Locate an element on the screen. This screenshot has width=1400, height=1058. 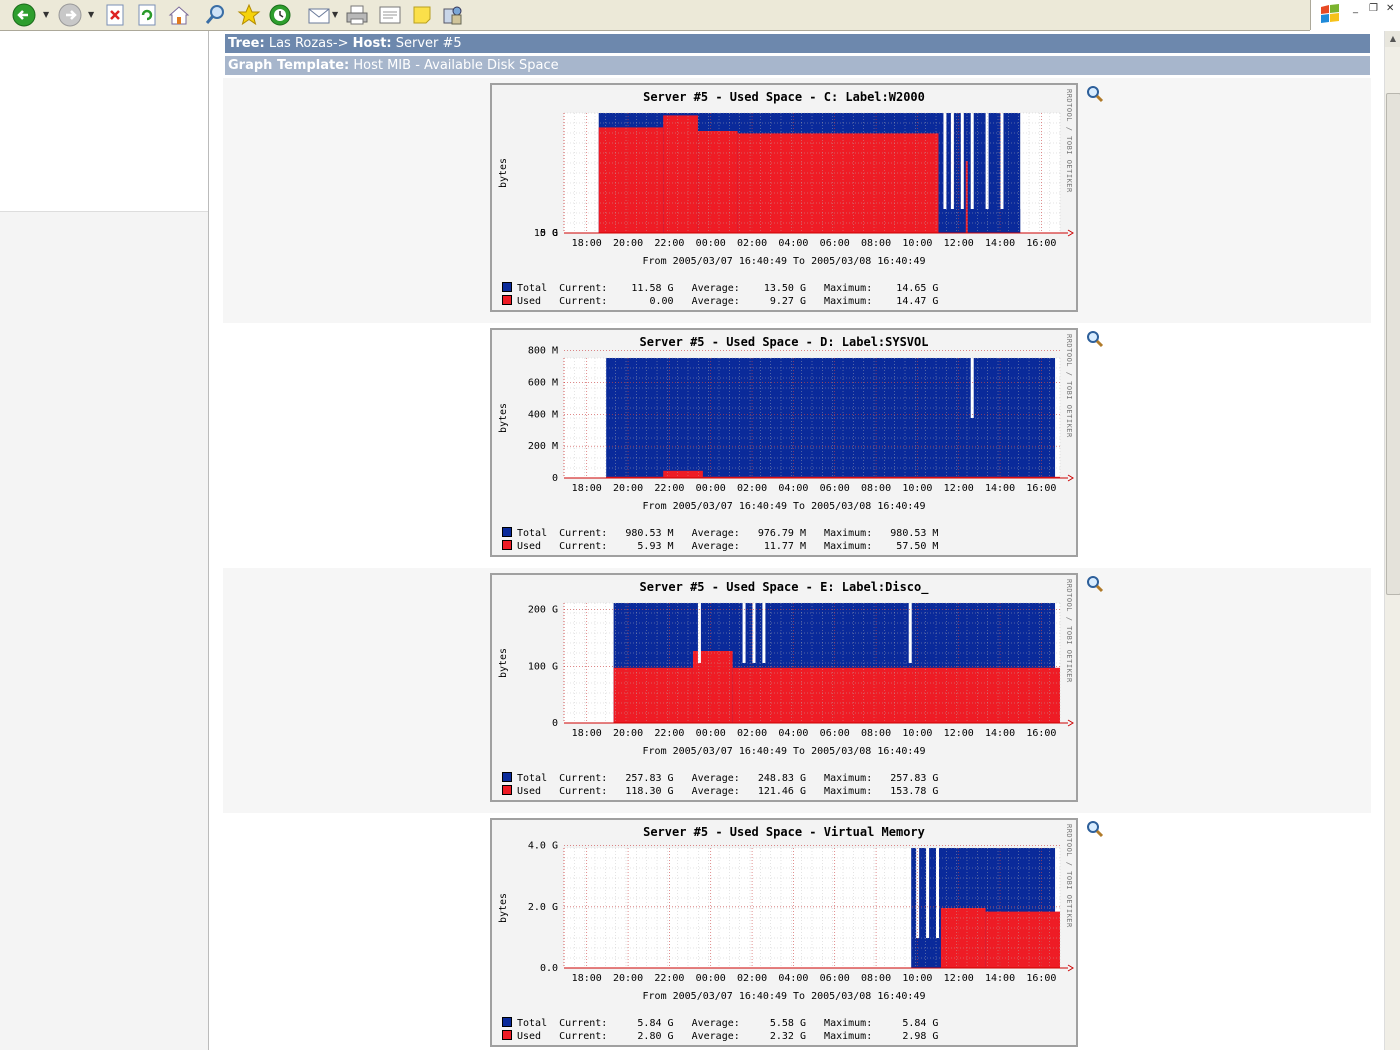
search-icon is located at coordinates (216, 15).